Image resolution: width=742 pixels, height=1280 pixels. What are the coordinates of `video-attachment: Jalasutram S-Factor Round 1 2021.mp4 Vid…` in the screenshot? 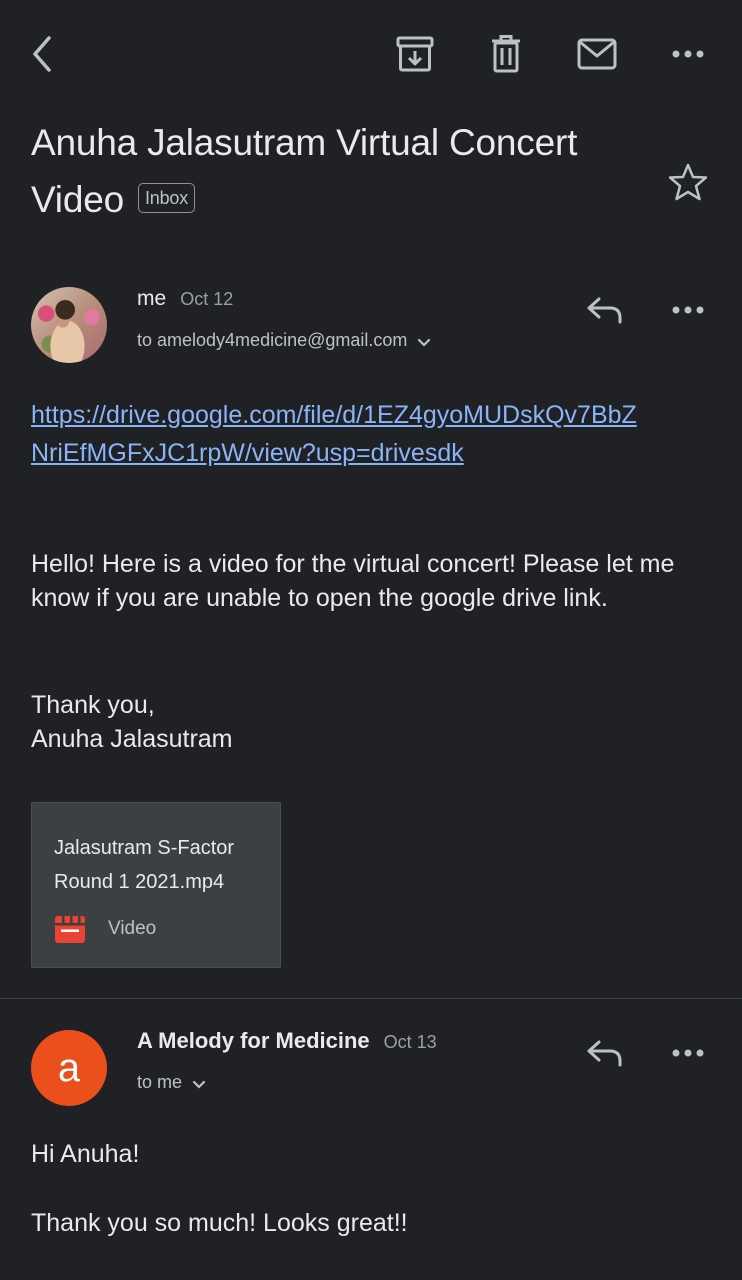 It's located at (156, 885).